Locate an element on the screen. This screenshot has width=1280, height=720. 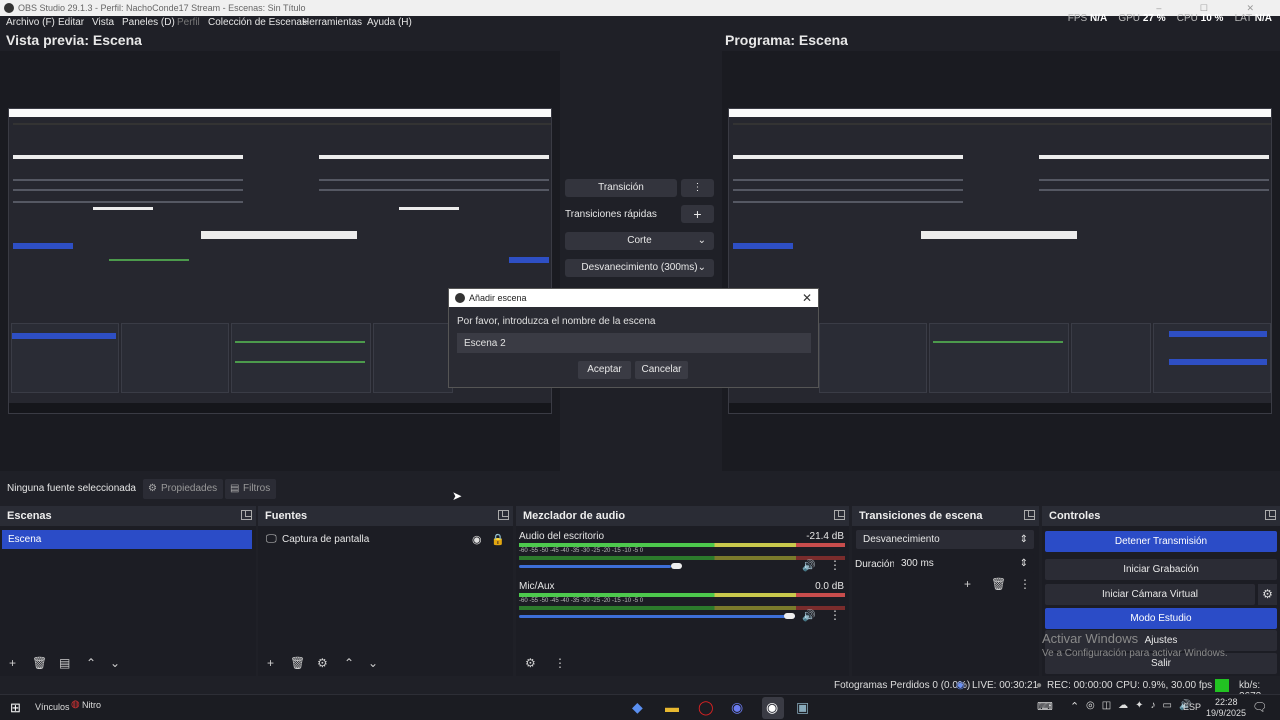
copilot-icon: ◆ is located at coordinates (637, 707).